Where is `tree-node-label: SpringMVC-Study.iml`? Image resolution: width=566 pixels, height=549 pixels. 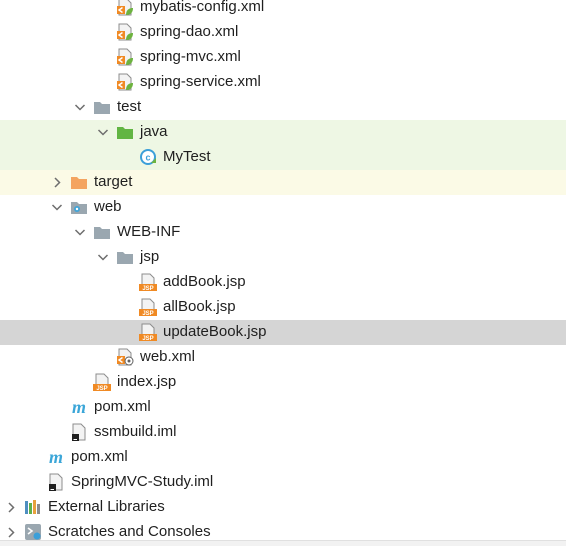 tree-node-label: SpringMVC-Study.iml is located at coordinates (142, 481).